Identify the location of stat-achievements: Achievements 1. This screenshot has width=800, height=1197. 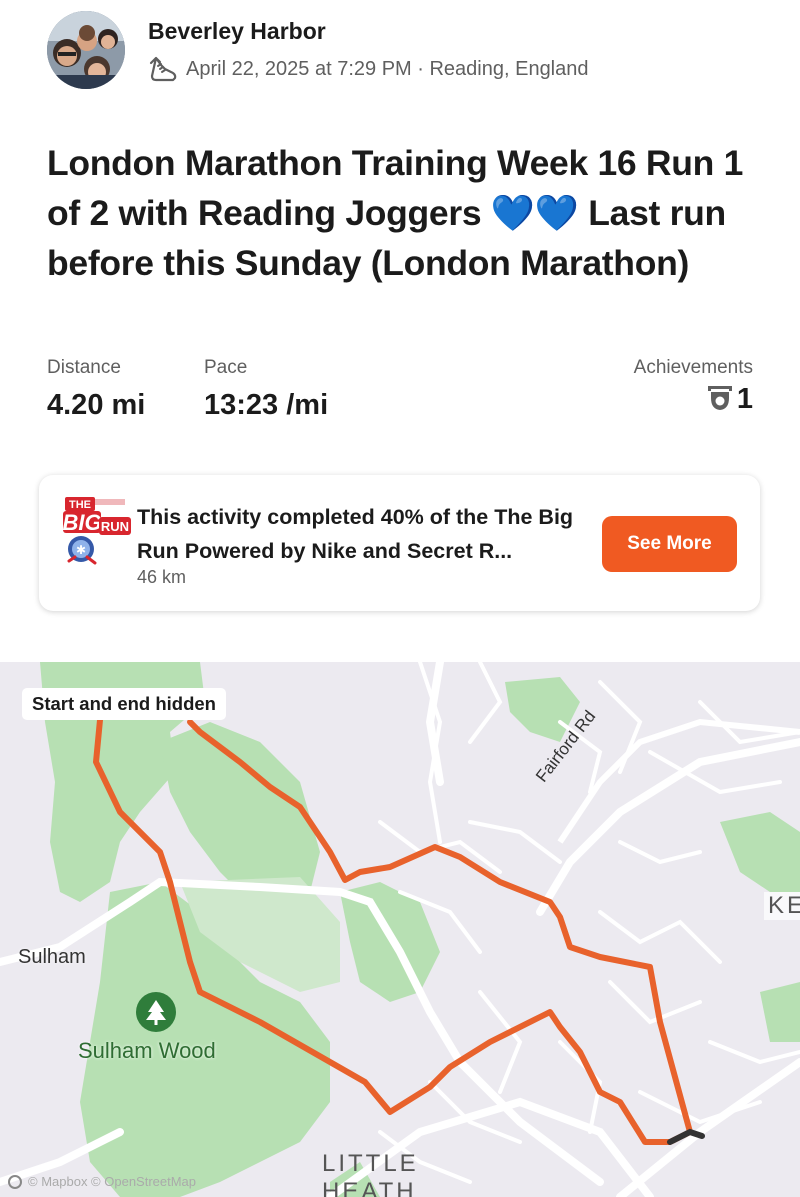
(693, 386).